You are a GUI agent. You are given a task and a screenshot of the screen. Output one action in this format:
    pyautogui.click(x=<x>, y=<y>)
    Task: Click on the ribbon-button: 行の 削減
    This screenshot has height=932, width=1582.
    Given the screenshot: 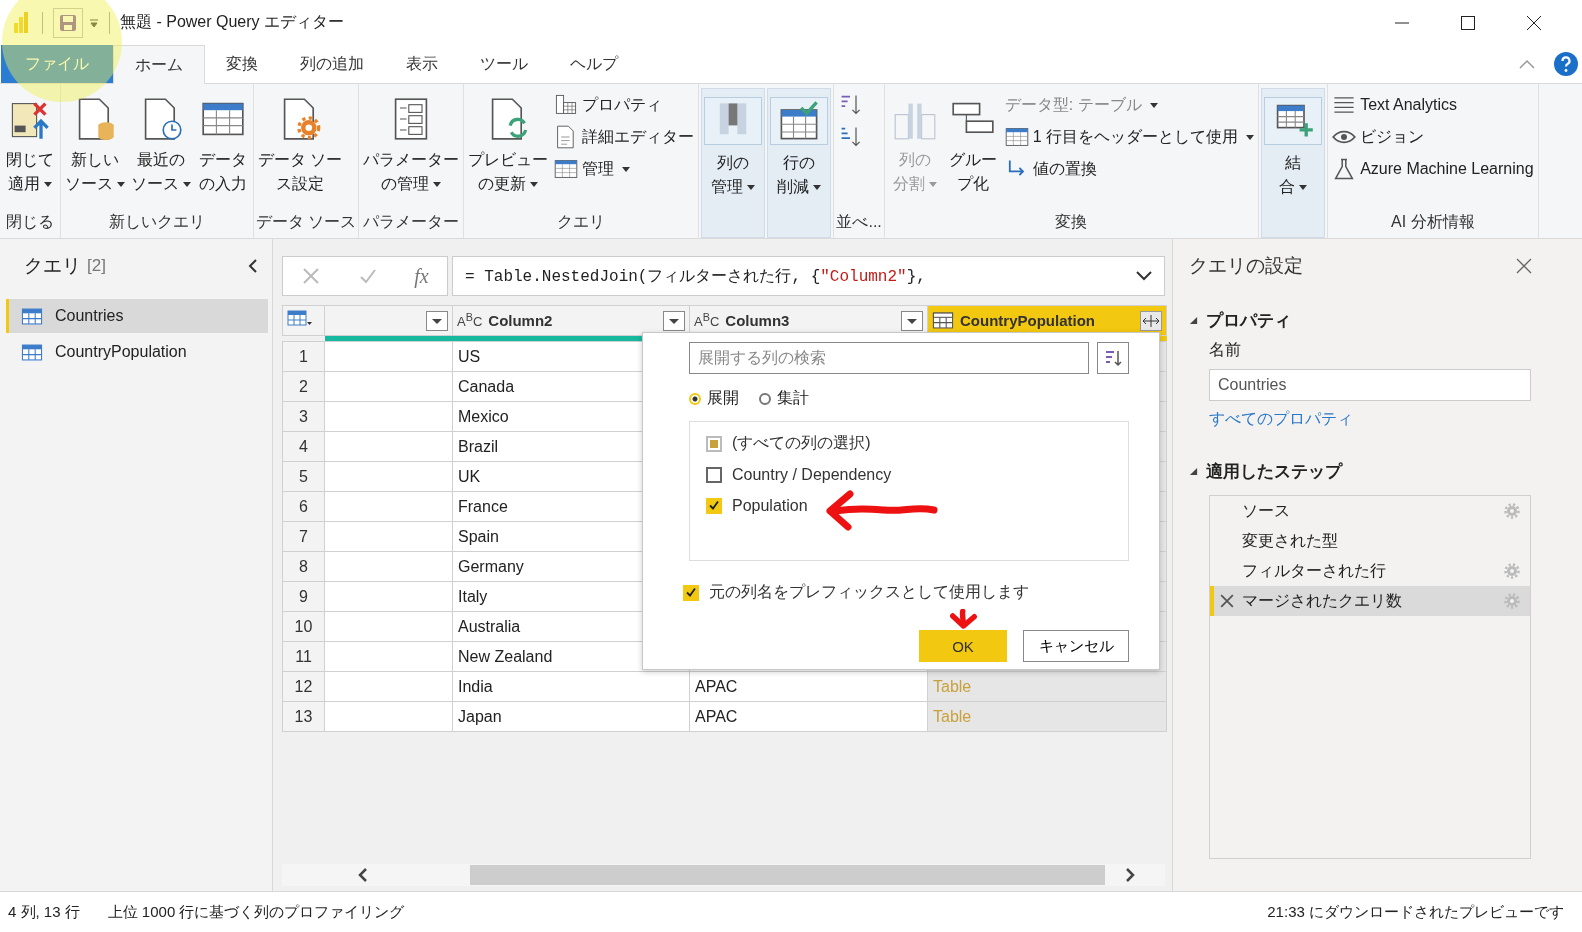 What is the action you would take?
    pyautogui.click(x=799, y=163)
    